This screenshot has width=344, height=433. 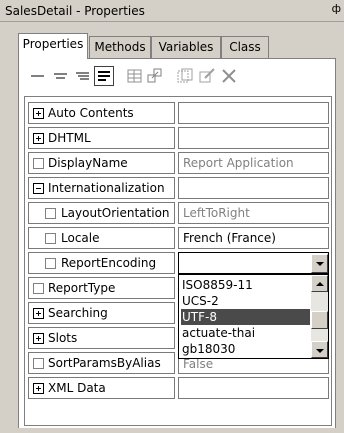 I want to click on property-label: DHTML, so click(x=69, y=138).